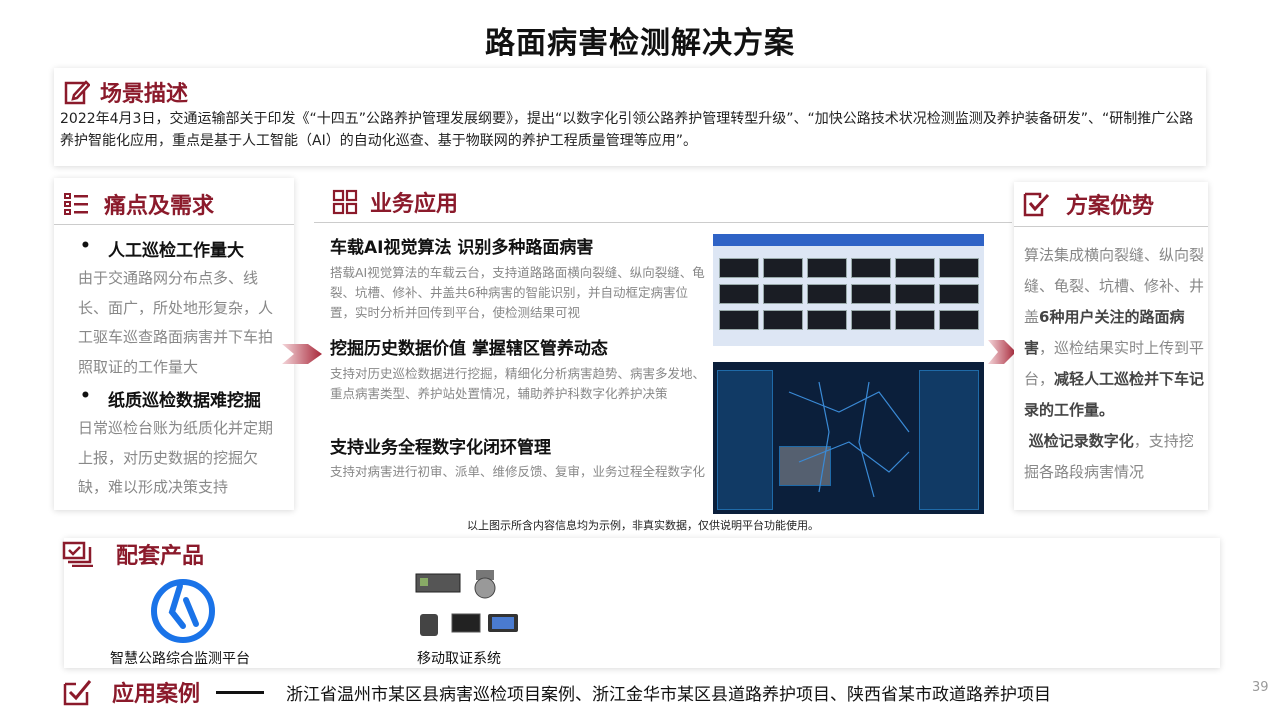 This screenshot has height=720, width=1280. I want to click on detection-screenshot, so click(848, 290).